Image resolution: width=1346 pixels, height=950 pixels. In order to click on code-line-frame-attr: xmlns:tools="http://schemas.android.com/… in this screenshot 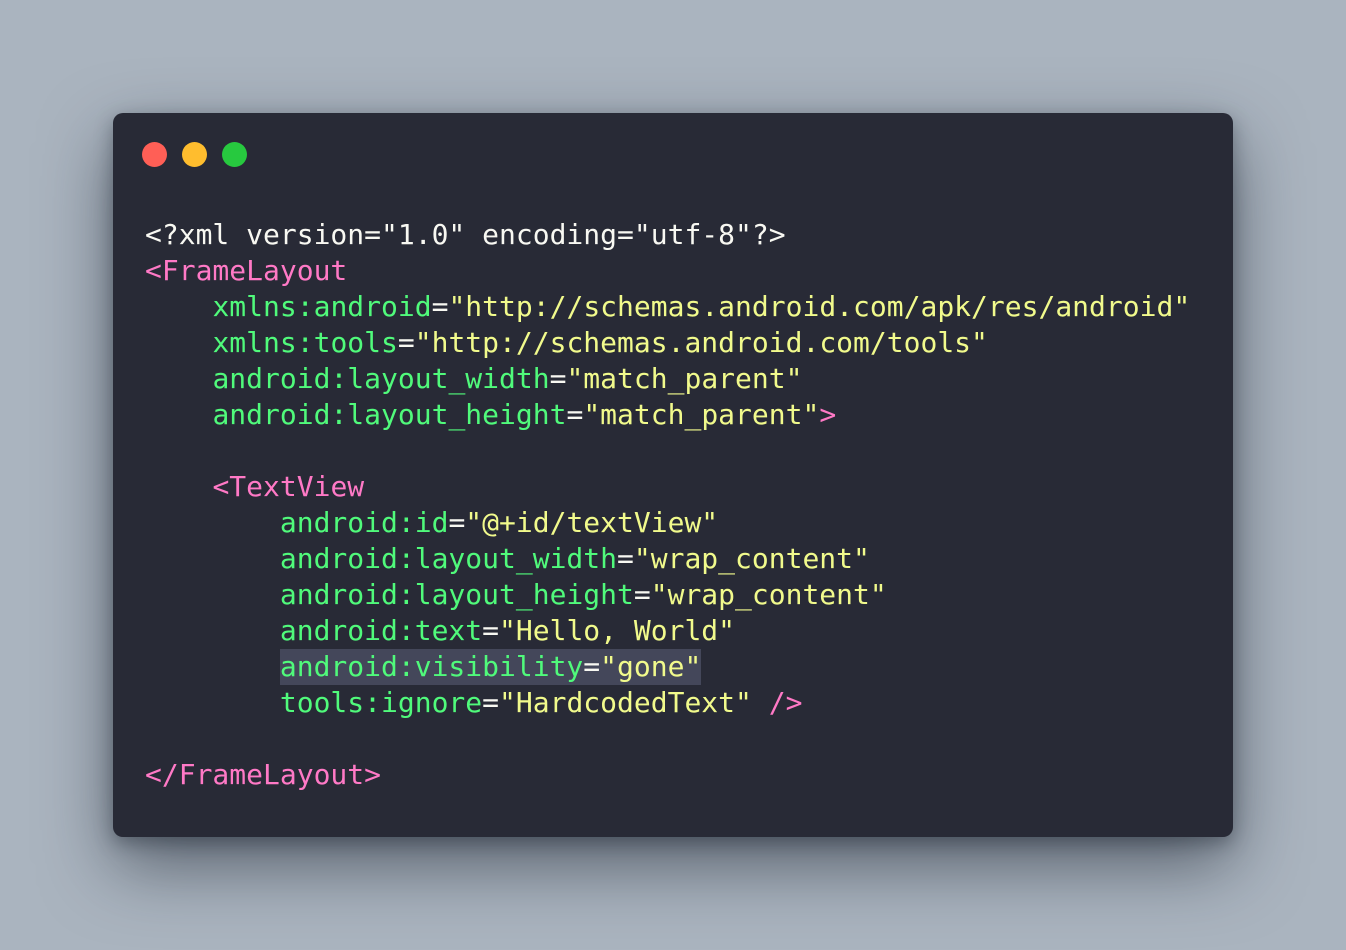, I will do `click(667, 343)`.